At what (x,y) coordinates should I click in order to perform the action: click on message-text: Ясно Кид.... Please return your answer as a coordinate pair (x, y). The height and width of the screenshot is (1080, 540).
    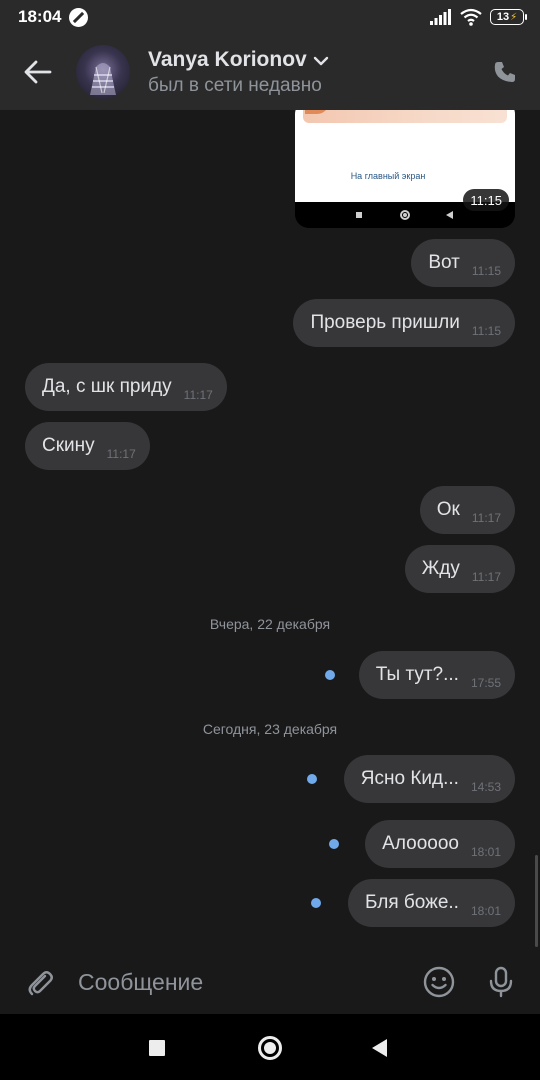
    Looking at the image, I should click on (409, 778).